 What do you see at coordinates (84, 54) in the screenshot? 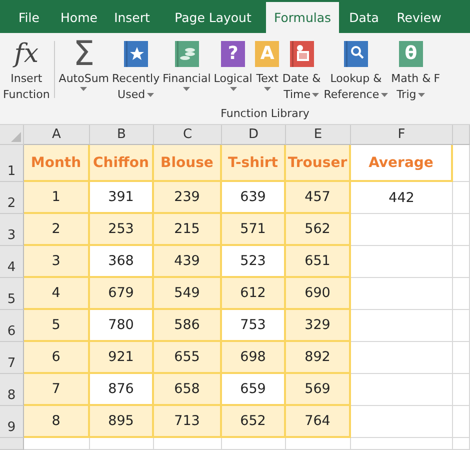
I see `sigma-icon: Σ` at bounding box center [84, 54].